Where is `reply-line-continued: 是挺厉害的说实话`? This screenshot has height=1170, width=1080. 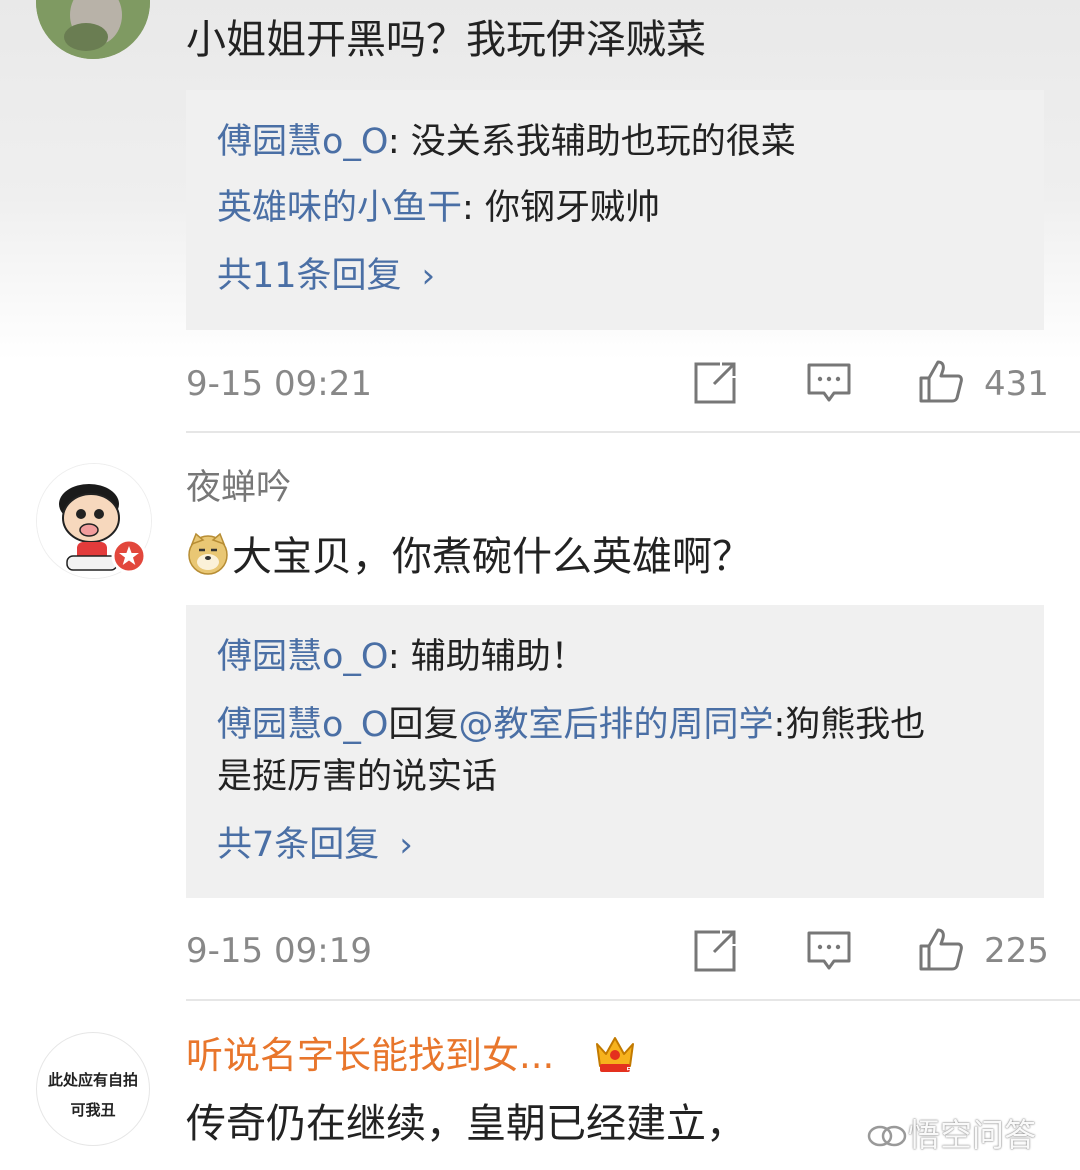 reply-line-continued: 是挺厉害的说实话 is located at coordinates (357, 777).